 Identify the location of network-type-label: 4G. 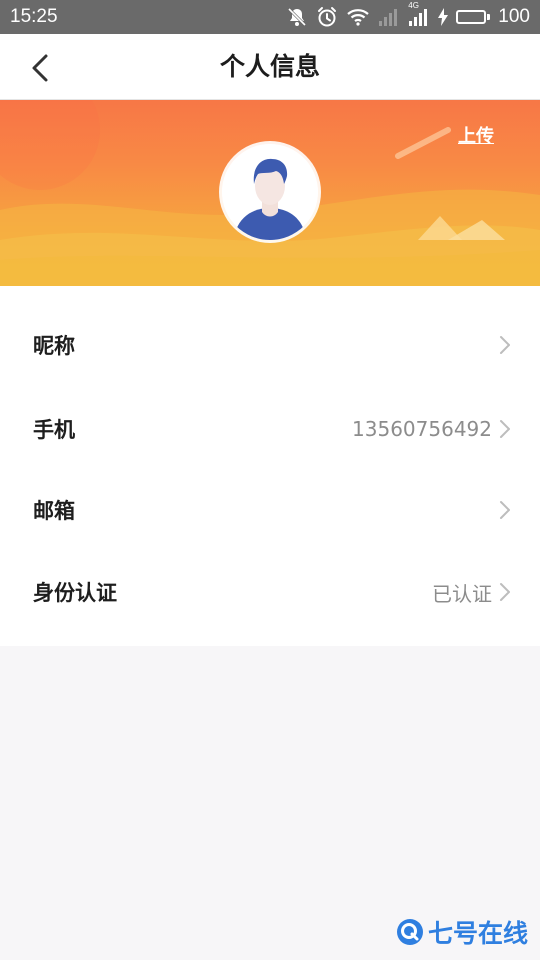
(413, 5).